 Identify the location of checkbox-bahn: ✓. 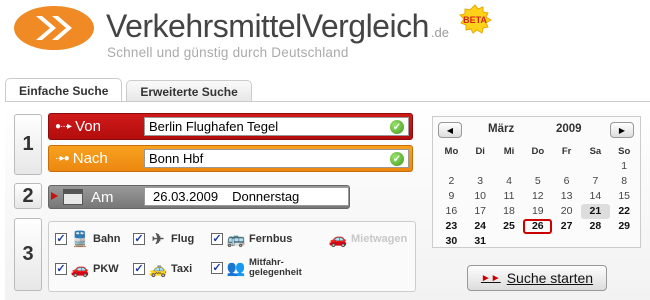
(61, 239).